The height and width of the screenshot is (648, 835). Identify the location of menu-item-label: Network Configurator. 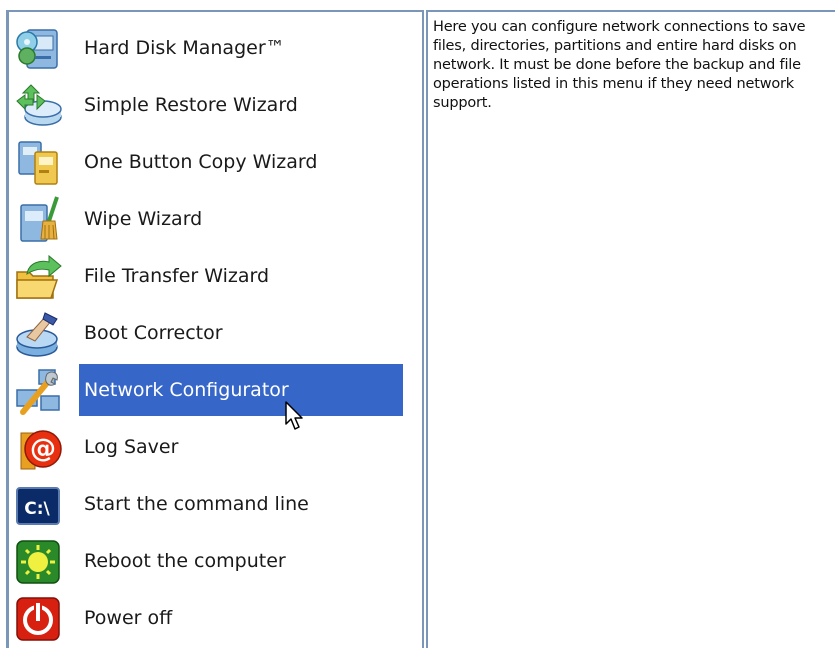
(241, 390).